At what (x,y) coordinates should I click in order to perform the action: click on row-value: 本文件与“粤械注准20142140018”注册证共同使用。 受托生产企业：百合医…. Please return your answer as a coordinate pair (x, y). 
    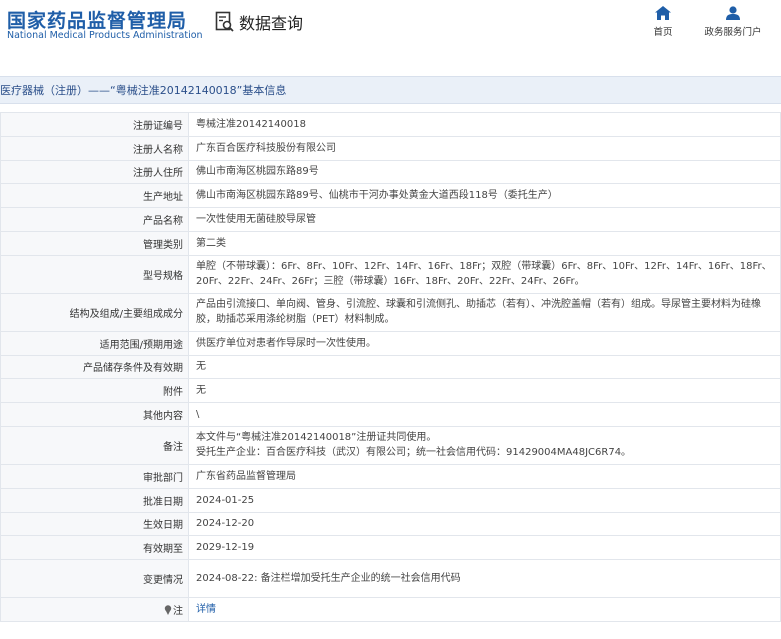
    Looking at the image, I should click on (484, 445).